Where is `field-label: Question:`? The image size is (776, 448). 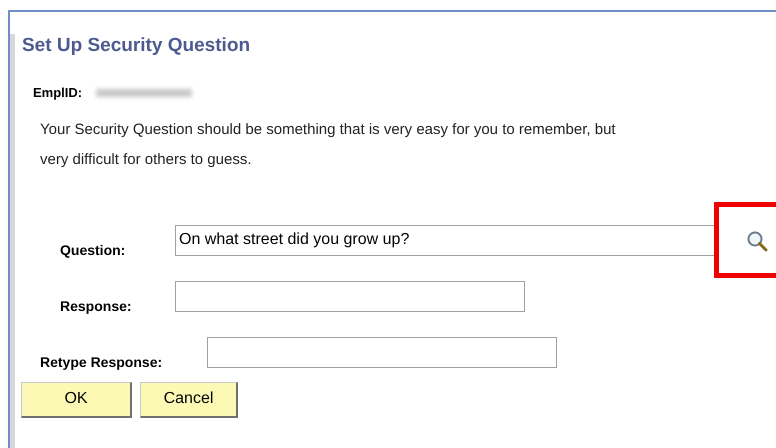 field-label: Question: is located at coordinates (93, 250).